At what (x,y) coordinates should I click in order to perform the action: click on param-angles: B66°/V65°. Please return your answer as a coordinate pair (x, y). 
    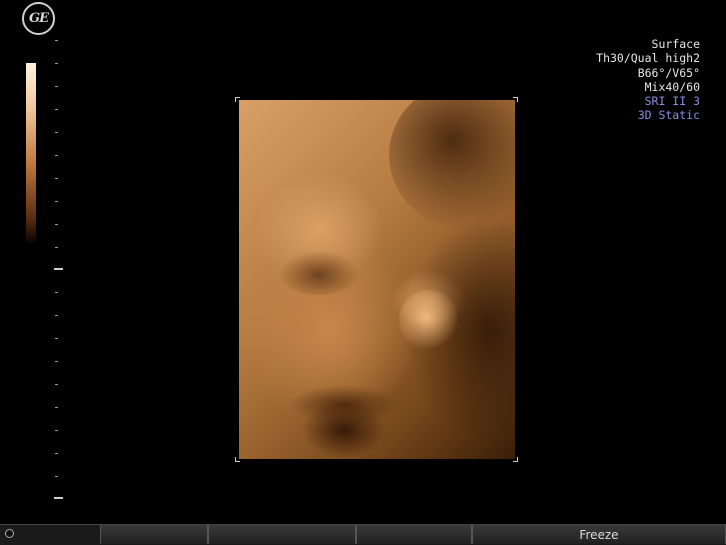
    Looking at the image, I should click on (668, 72).